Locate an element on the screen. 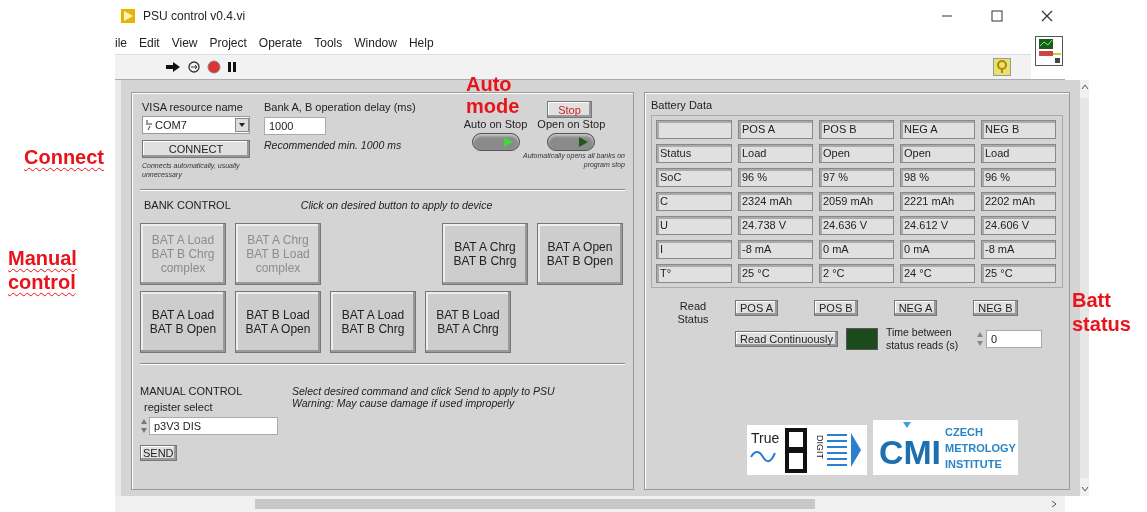 Image resolution: width=1147 pixels, height=512 pixels. truedigit-logo: True DIGIT is located at coordinates (807, 450).